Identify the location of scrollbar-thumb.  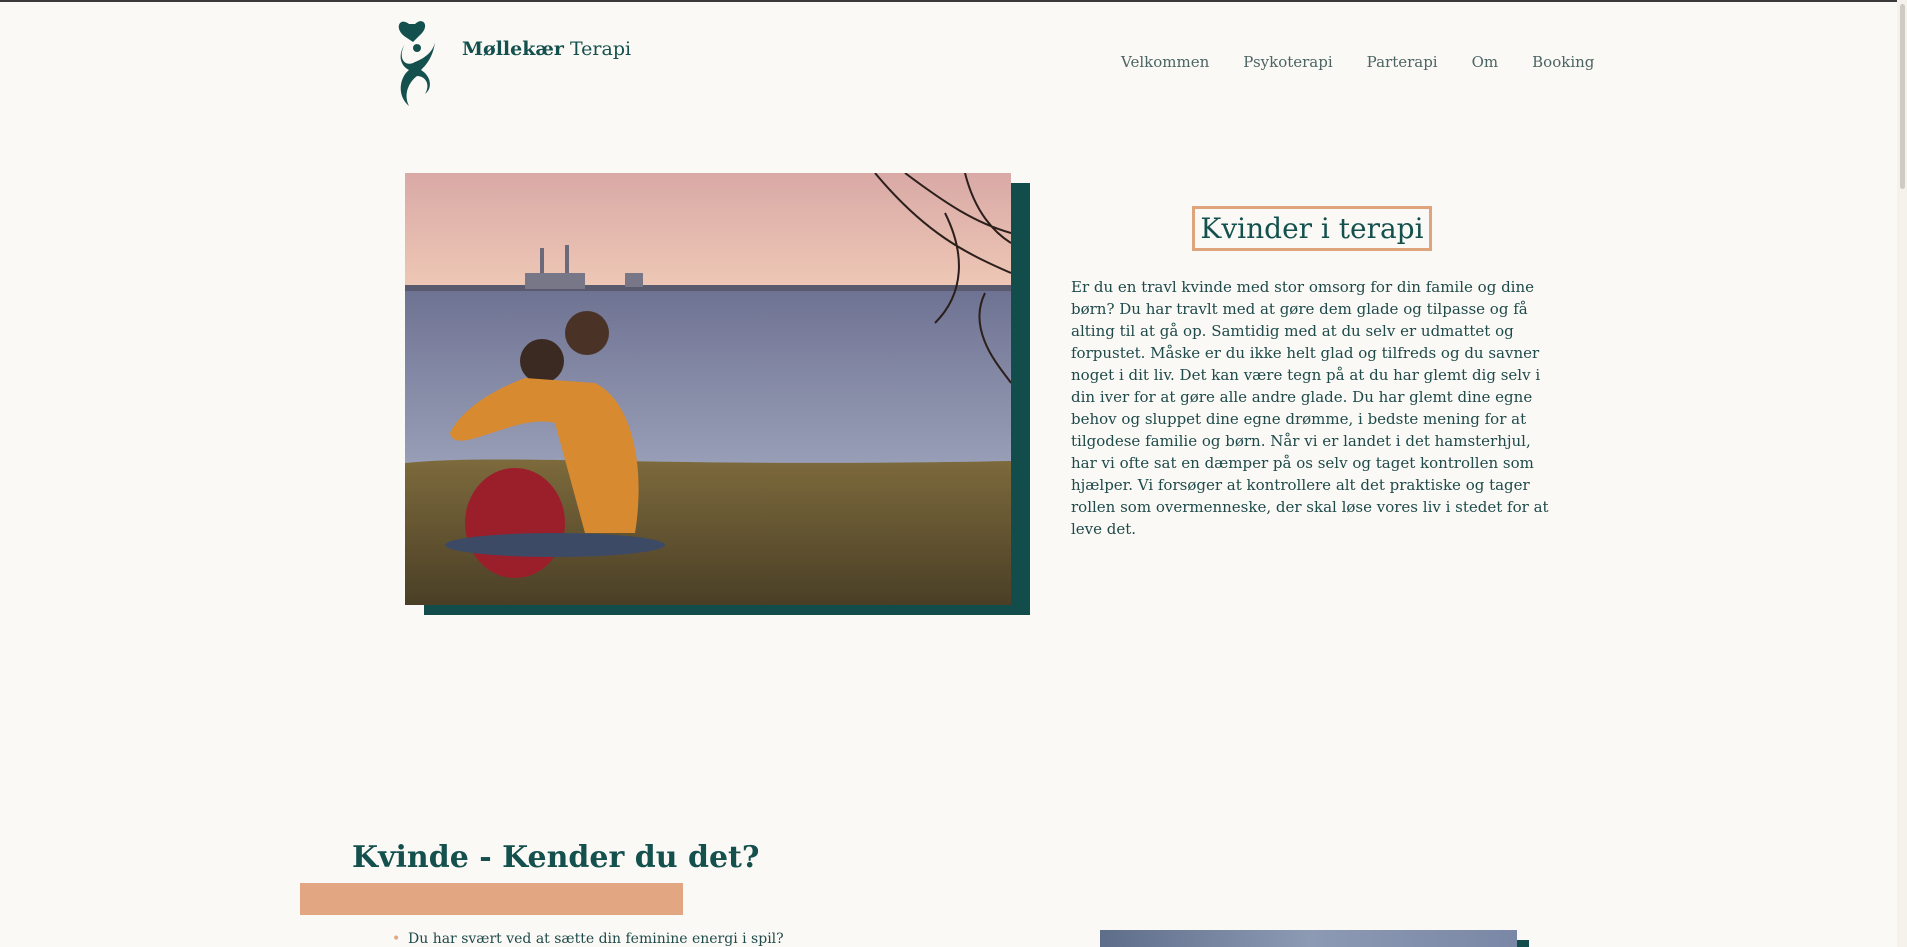
(1902, 96).